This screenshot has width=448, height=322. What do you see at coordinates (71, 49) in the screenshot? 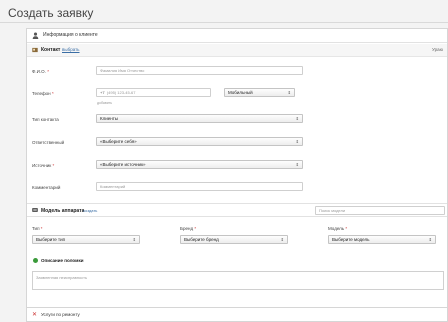
I see `contact-choose-link: выбрать` at bounding box center [71, 49].